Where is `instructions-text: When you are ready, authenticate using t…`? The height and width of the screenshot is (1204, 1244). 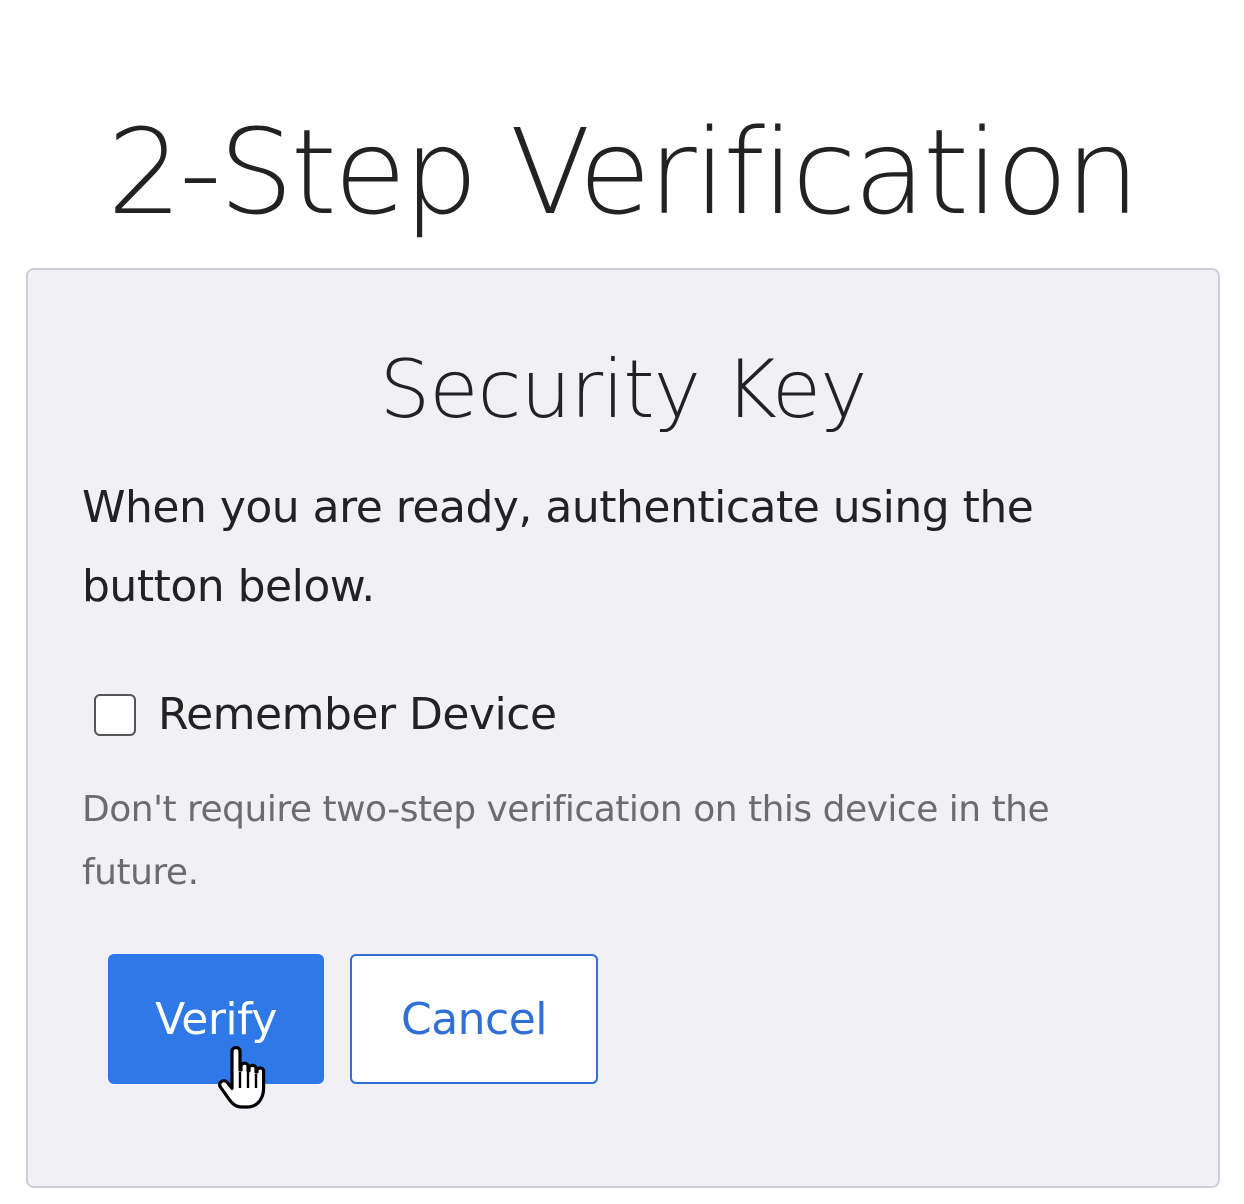
instructions-text: When you are ready, authenticate using t… is located at coordinates (558, 547).